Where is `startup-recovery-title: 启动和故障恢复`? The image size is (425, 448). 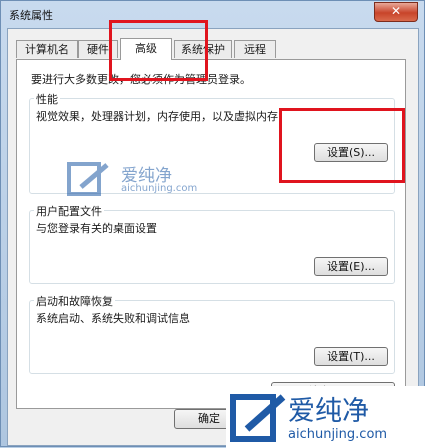 startup-recovery-title: 启动和故障恢复 is located at coordinates (74, 301).